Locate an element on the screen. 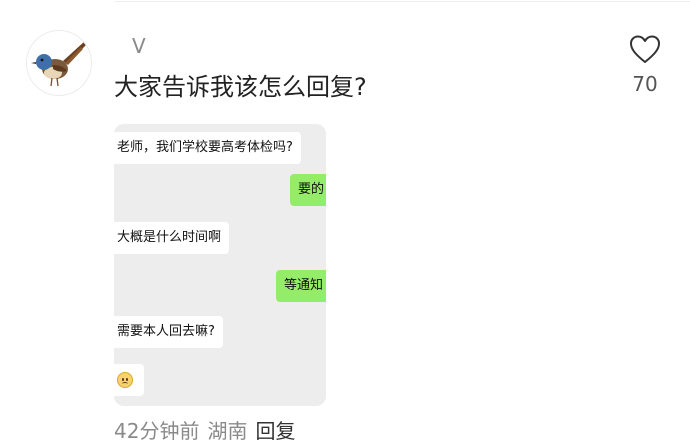 The width and height of the screenshot is (690, 446). comment-meta: 42分钟前 湖南 回复 is located at coordinates (204, 431).